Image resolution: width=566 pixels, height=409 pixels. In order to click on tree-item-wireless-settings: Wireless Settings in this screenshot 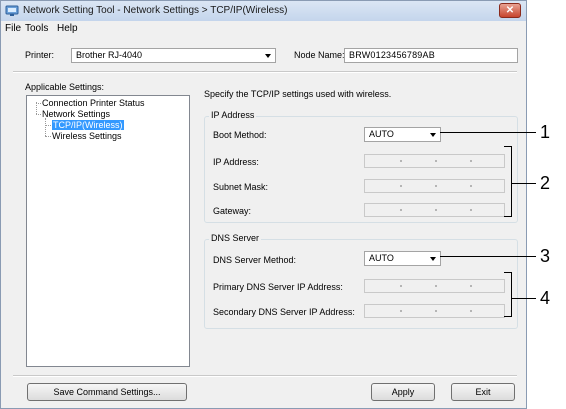, I will do `click(87, 136)`.